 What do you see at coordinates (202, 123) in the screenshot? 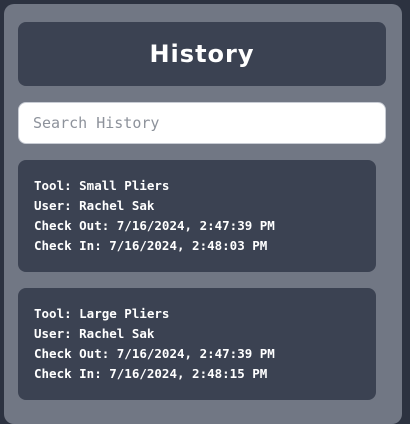
I see `search-input` at bounding box center [202, 123].